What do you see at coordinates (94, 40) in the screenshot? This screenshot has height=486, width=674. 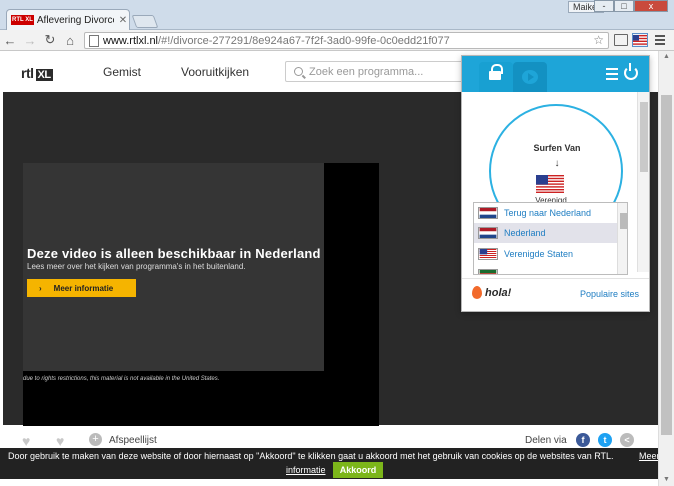 I see `page-icon` at bounding box center [94, 40].